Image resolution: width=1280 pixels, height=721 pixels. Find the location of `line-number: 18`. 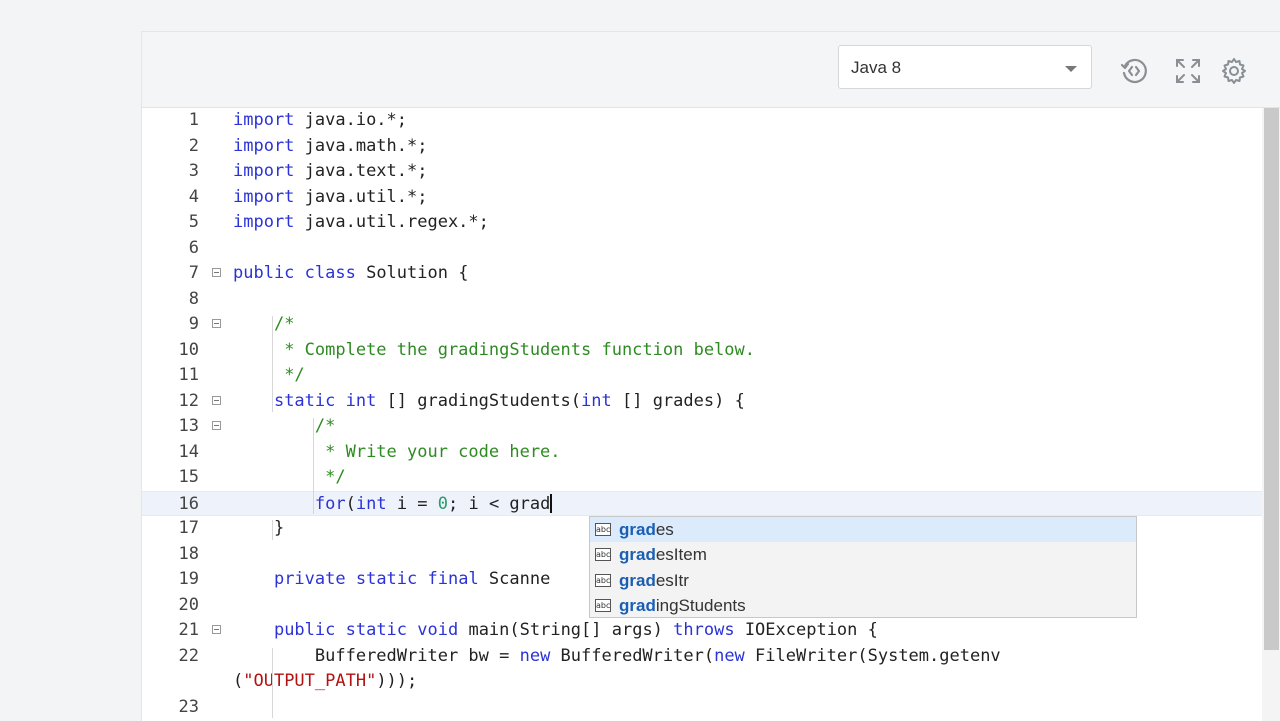

line-number: 18 is located at coordinates (188, 553).